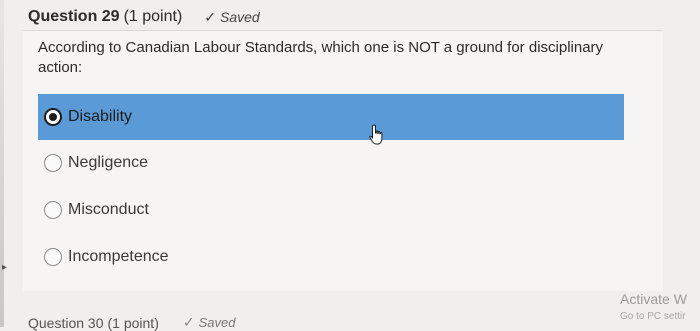 This screenshot has height=331, width=700. Describe the element at coordinates (331, 257) in the screenshot. I see `option-incompetence: Incompetence` at that location.